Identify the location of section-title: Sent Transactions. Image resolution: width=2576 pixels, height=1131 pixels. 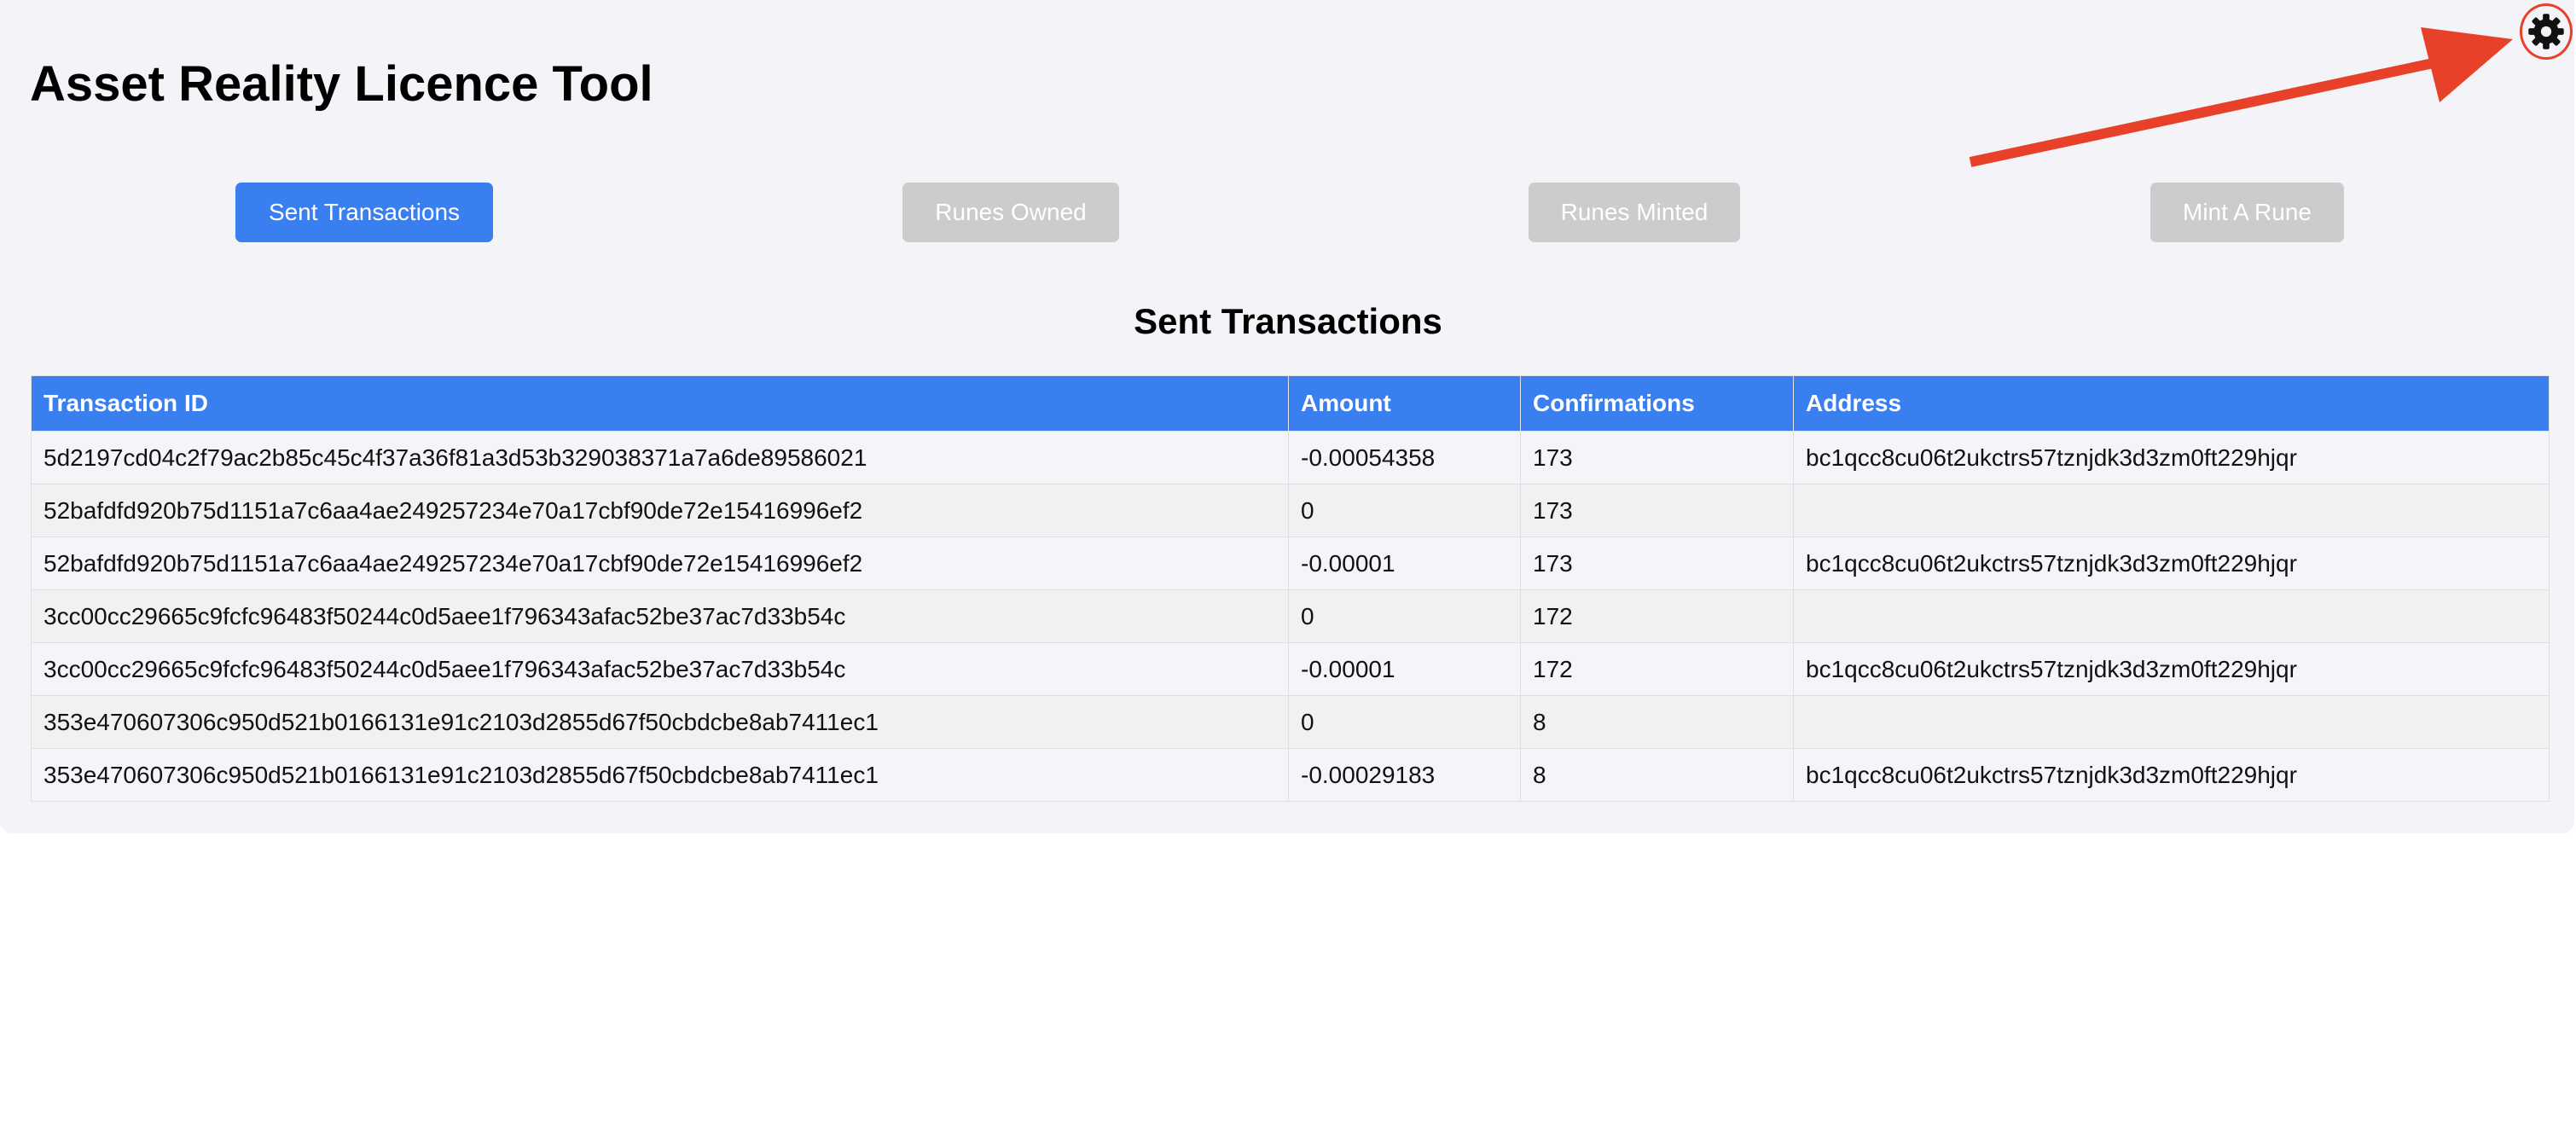
(1288, 321).